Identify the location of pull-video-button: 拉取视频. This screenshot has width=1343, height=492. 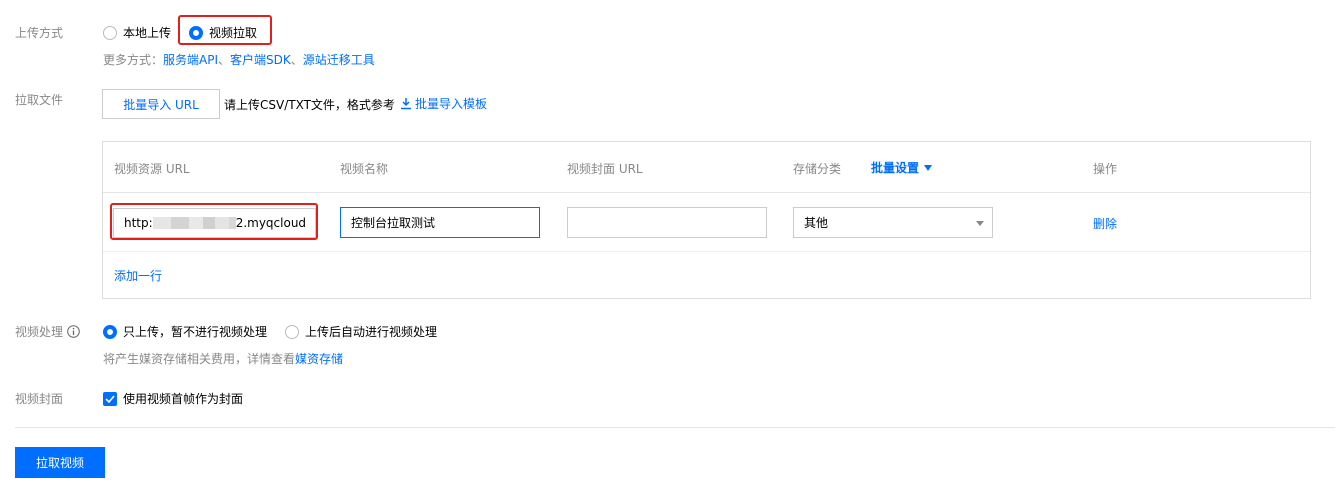
(60, 462).